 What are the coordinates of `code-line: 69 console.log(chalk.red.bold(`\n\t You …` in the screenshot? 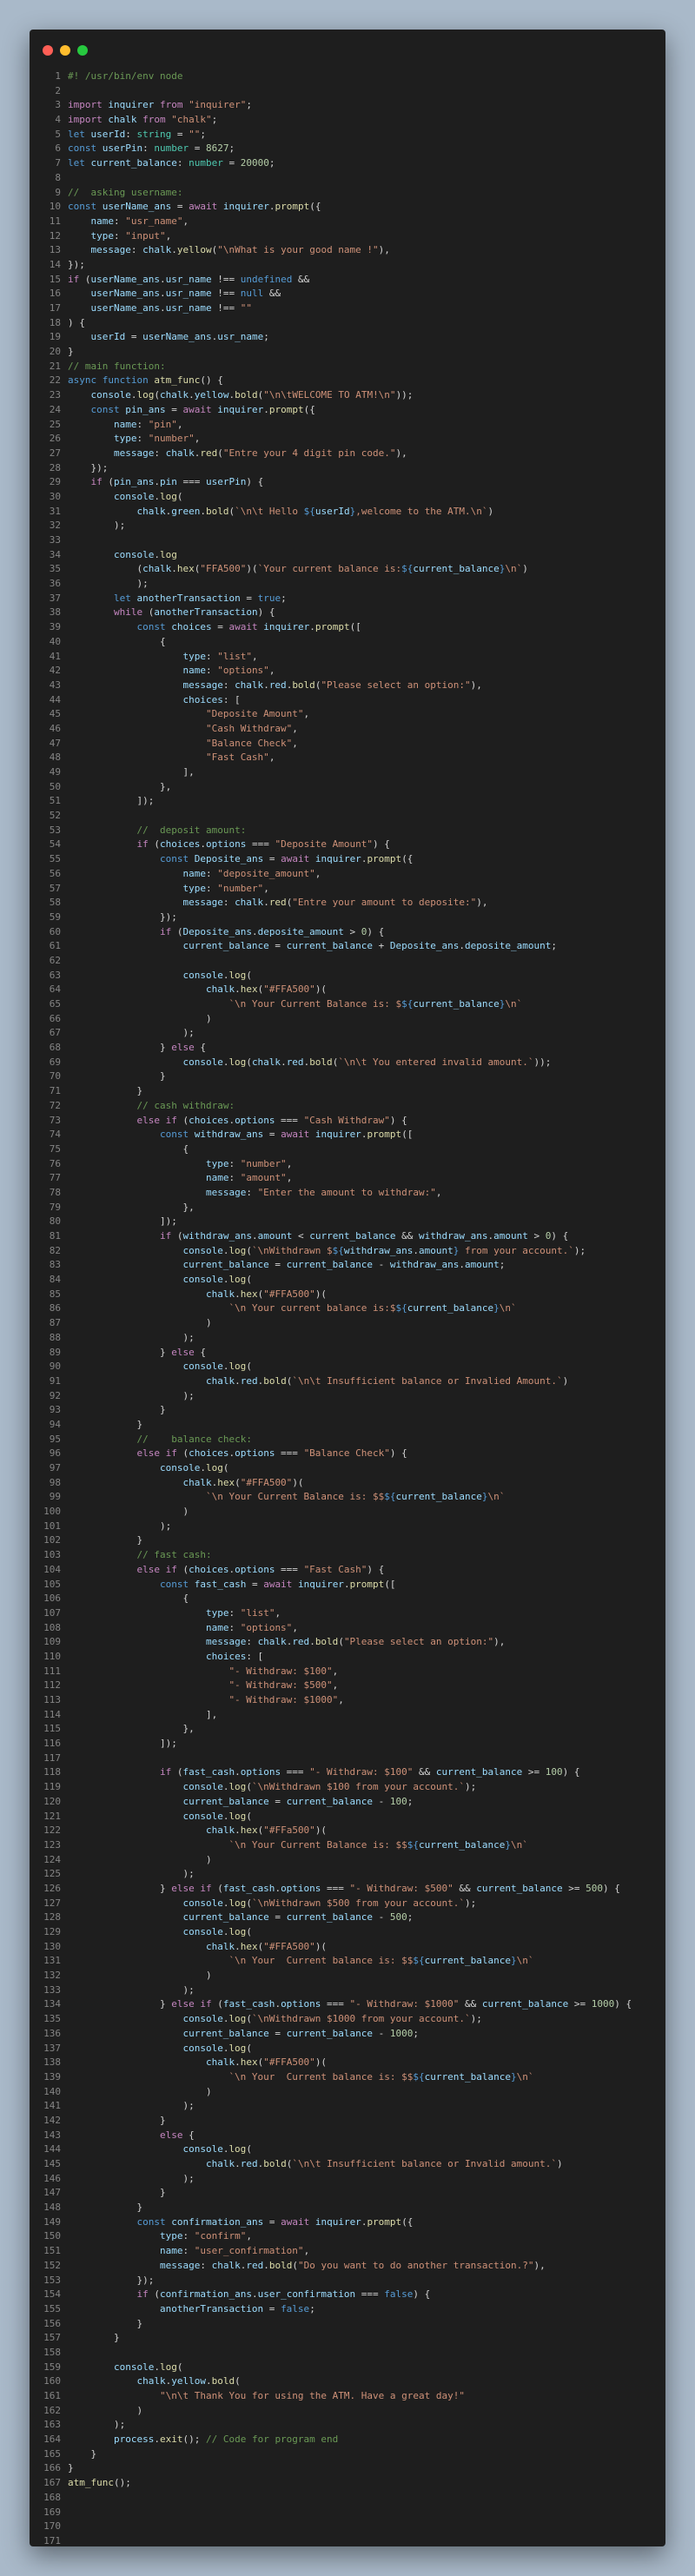 It's located at (347, 1063).